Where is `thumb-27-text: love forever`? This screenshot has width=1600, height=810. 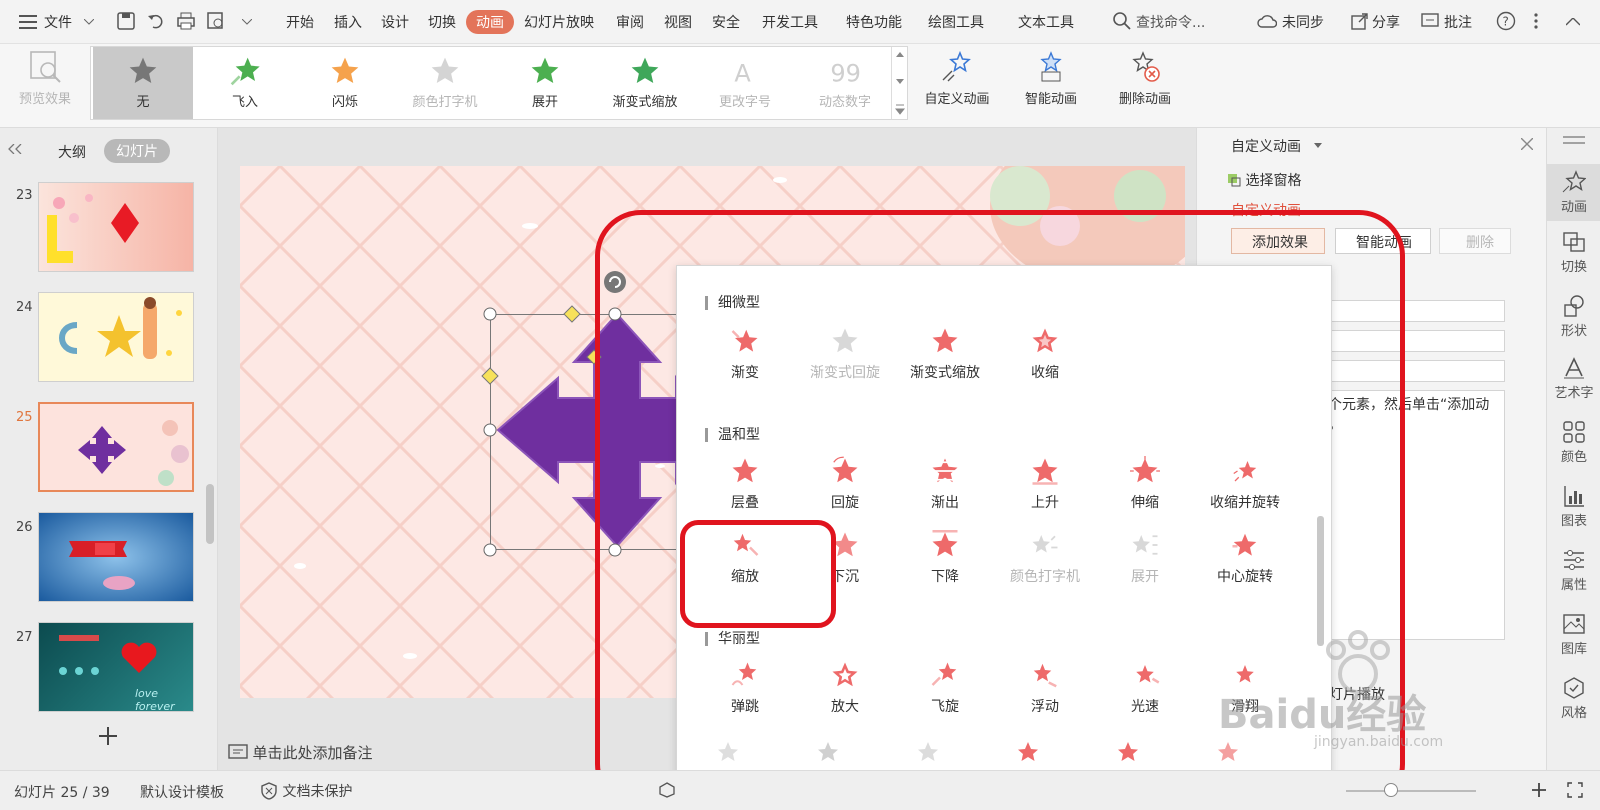 thumb-27-text: love forever is located at coordinates (155, 699).